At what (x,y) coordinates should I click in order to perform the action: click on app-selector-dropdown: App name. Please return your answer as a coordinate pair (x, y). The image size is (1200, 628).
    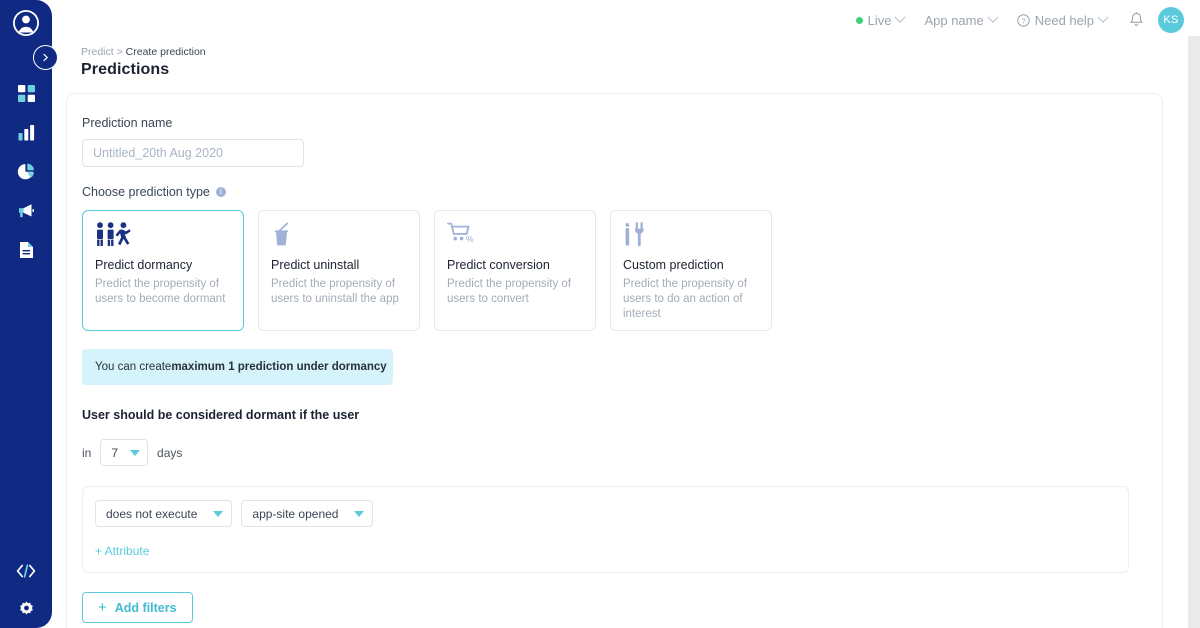
    Looking at the image, I should click on (961, 19).